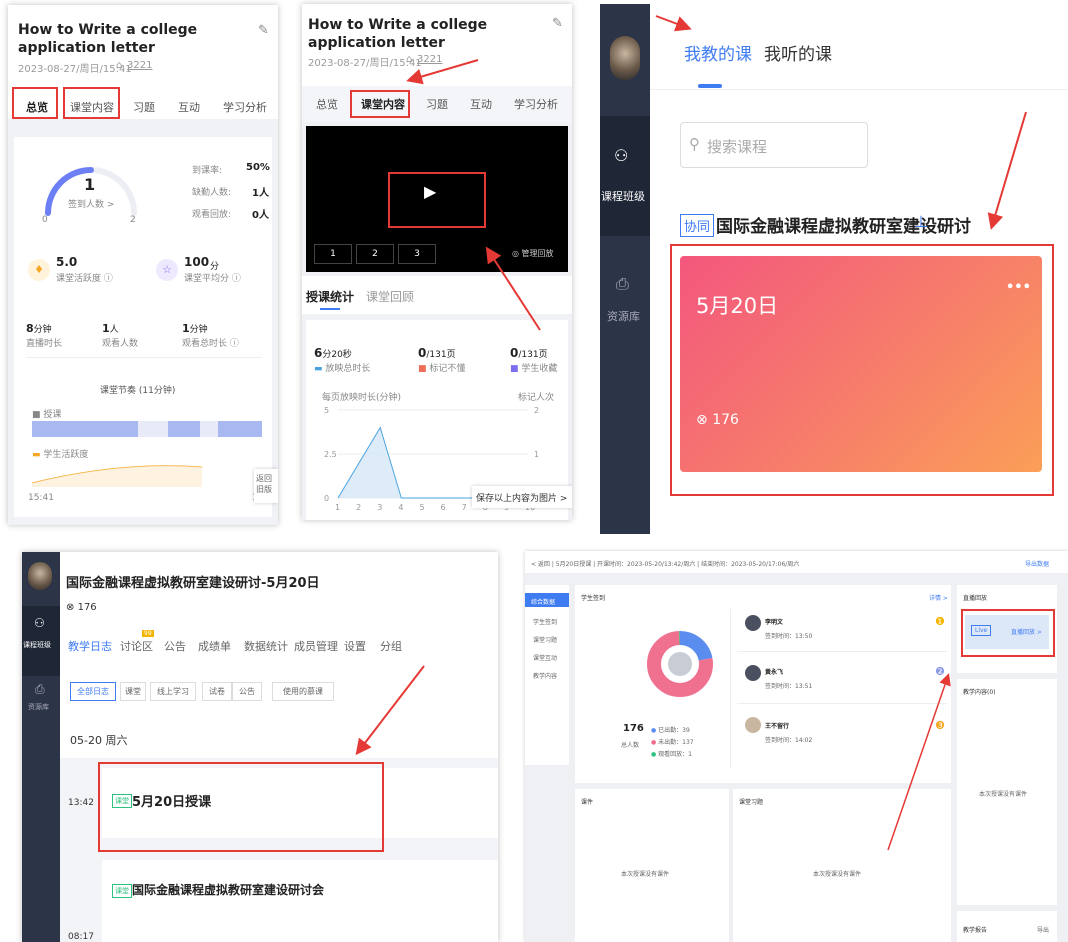 Image resolution: width=1068 pixels, height=942 pixels. What do you see at coordinates (938, 597) in the screenshot?
I see `detail-link: 详情 >` at bounding box center [938, 597].